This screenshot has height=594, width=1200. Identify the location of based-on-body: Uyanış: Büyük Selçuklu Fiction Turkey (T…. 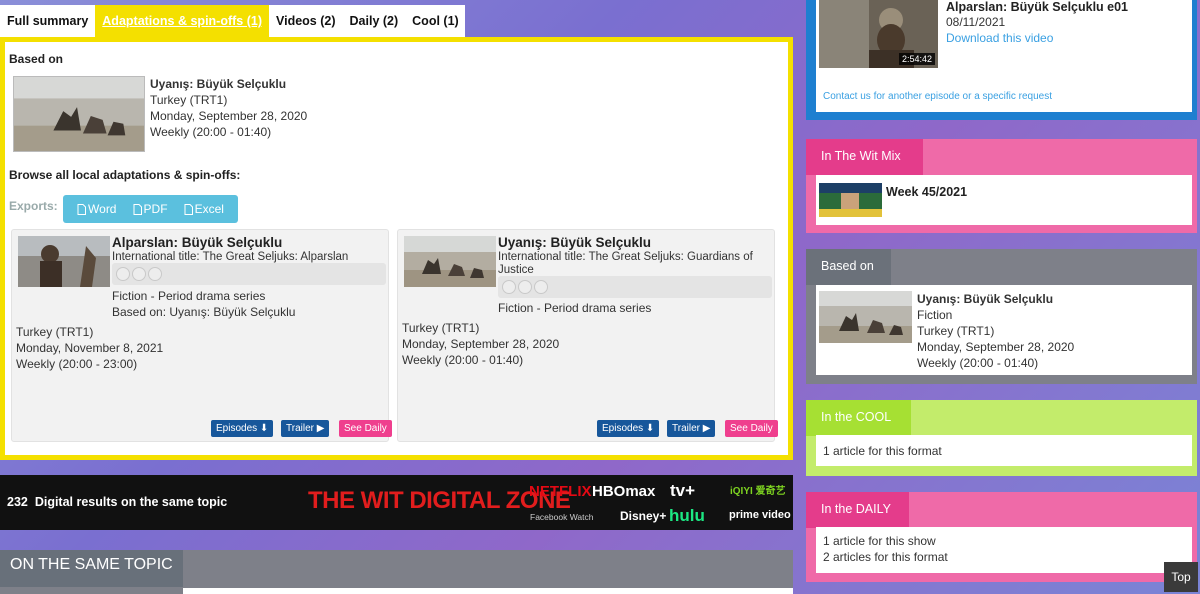
(1004, 330).